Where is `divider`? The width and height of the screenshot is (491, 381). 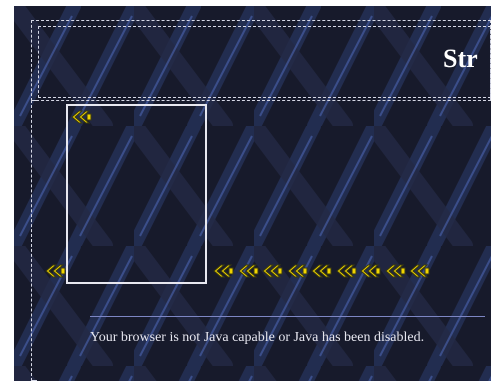
divider is located at coordinates (287, 316).